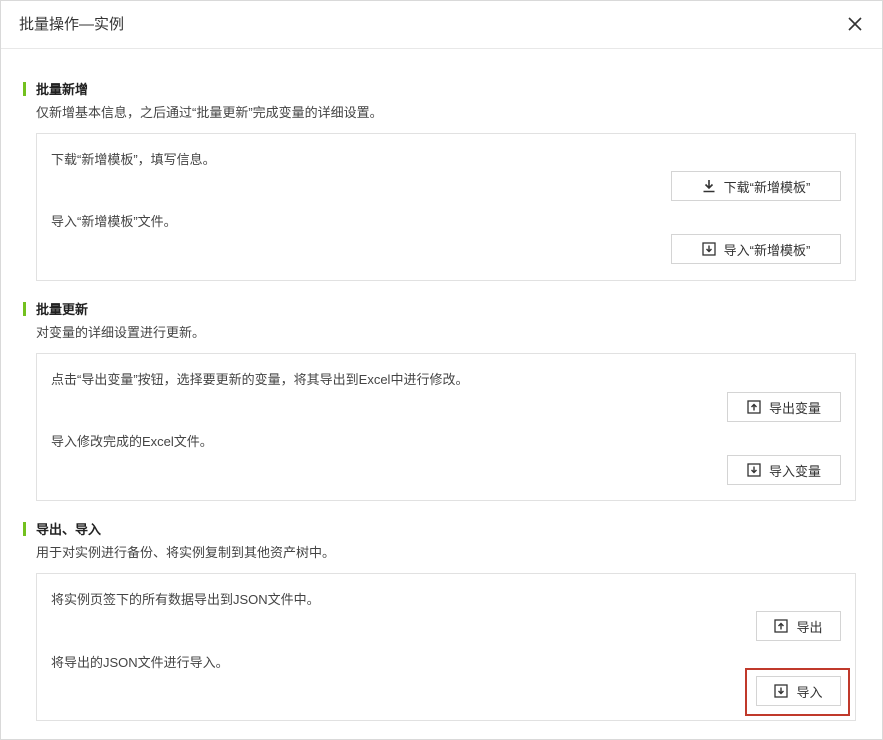  Describe the element at coordinates (855, 24) in the screenshot. I see `close-icon` at that location.